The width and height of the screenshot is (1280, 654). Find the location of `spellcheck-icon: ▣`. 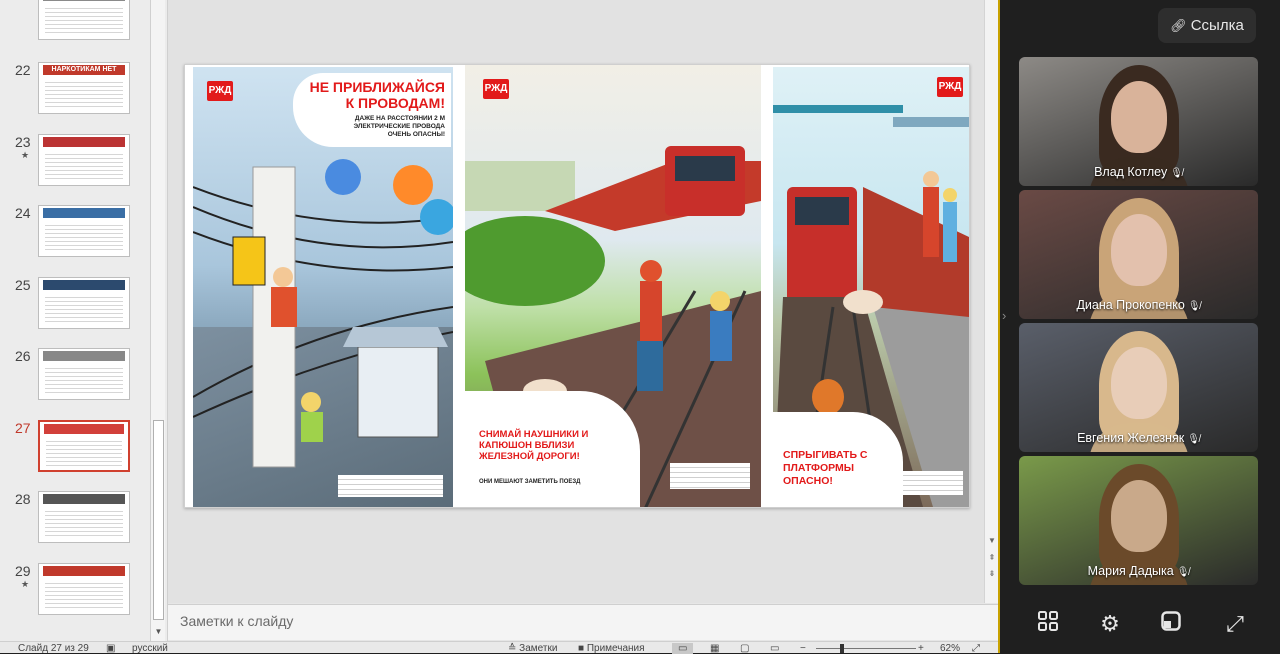

spellcheck-icon: ▣ is located at coordinates (110, 648).